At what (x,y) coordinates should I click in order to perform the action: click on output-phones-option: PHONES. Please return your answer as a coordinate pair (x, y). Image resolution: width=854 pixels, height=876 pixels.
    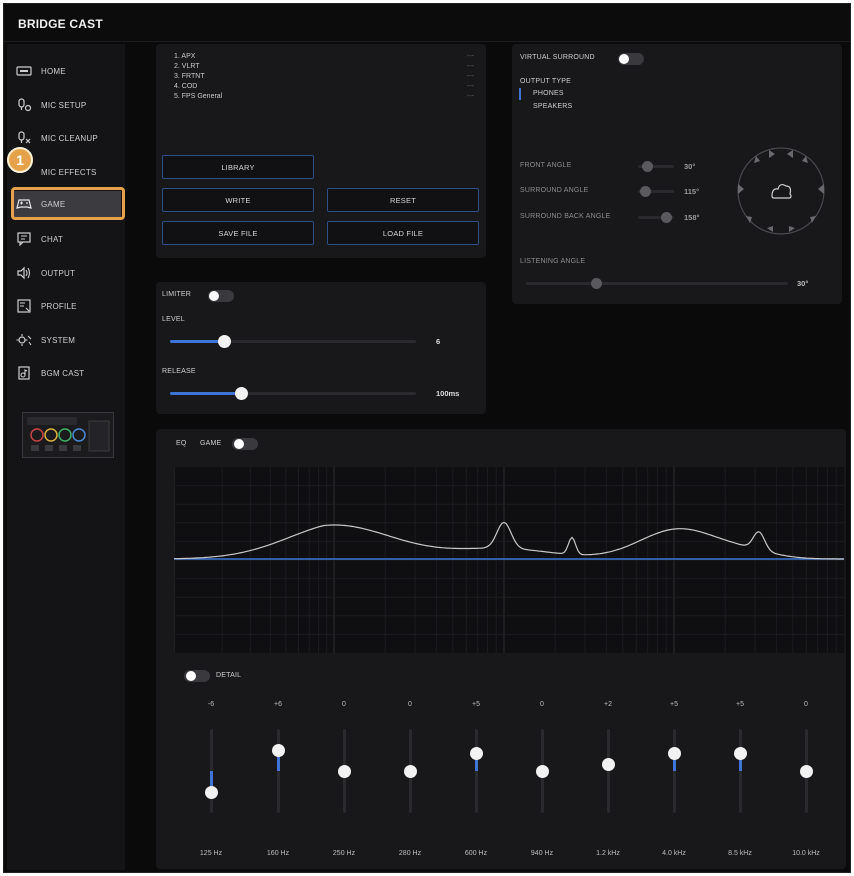
    Looking at the image, I should click on (548, 93).